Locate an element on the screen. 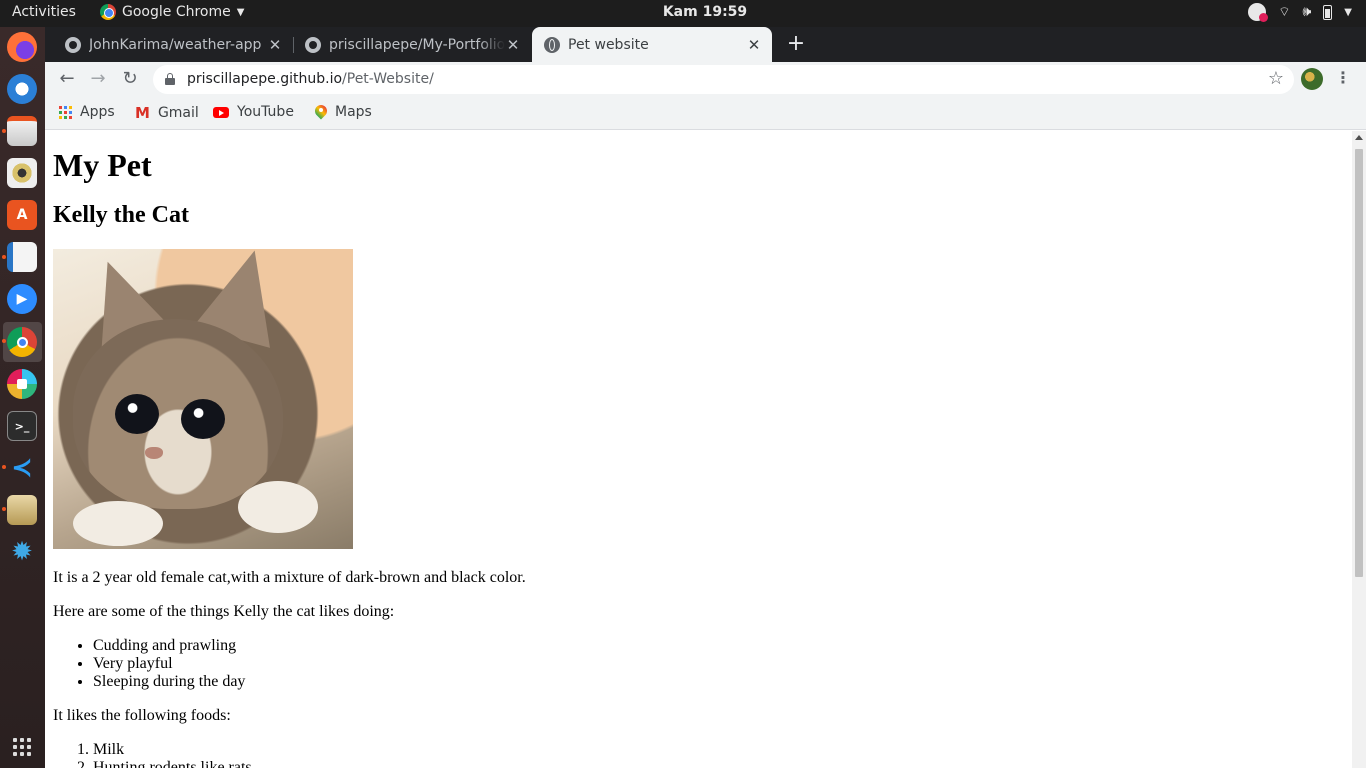 The width and height of the screenshot is (1366, 768). volume-icon: 🕪 is located at coordinates (1306, 12).